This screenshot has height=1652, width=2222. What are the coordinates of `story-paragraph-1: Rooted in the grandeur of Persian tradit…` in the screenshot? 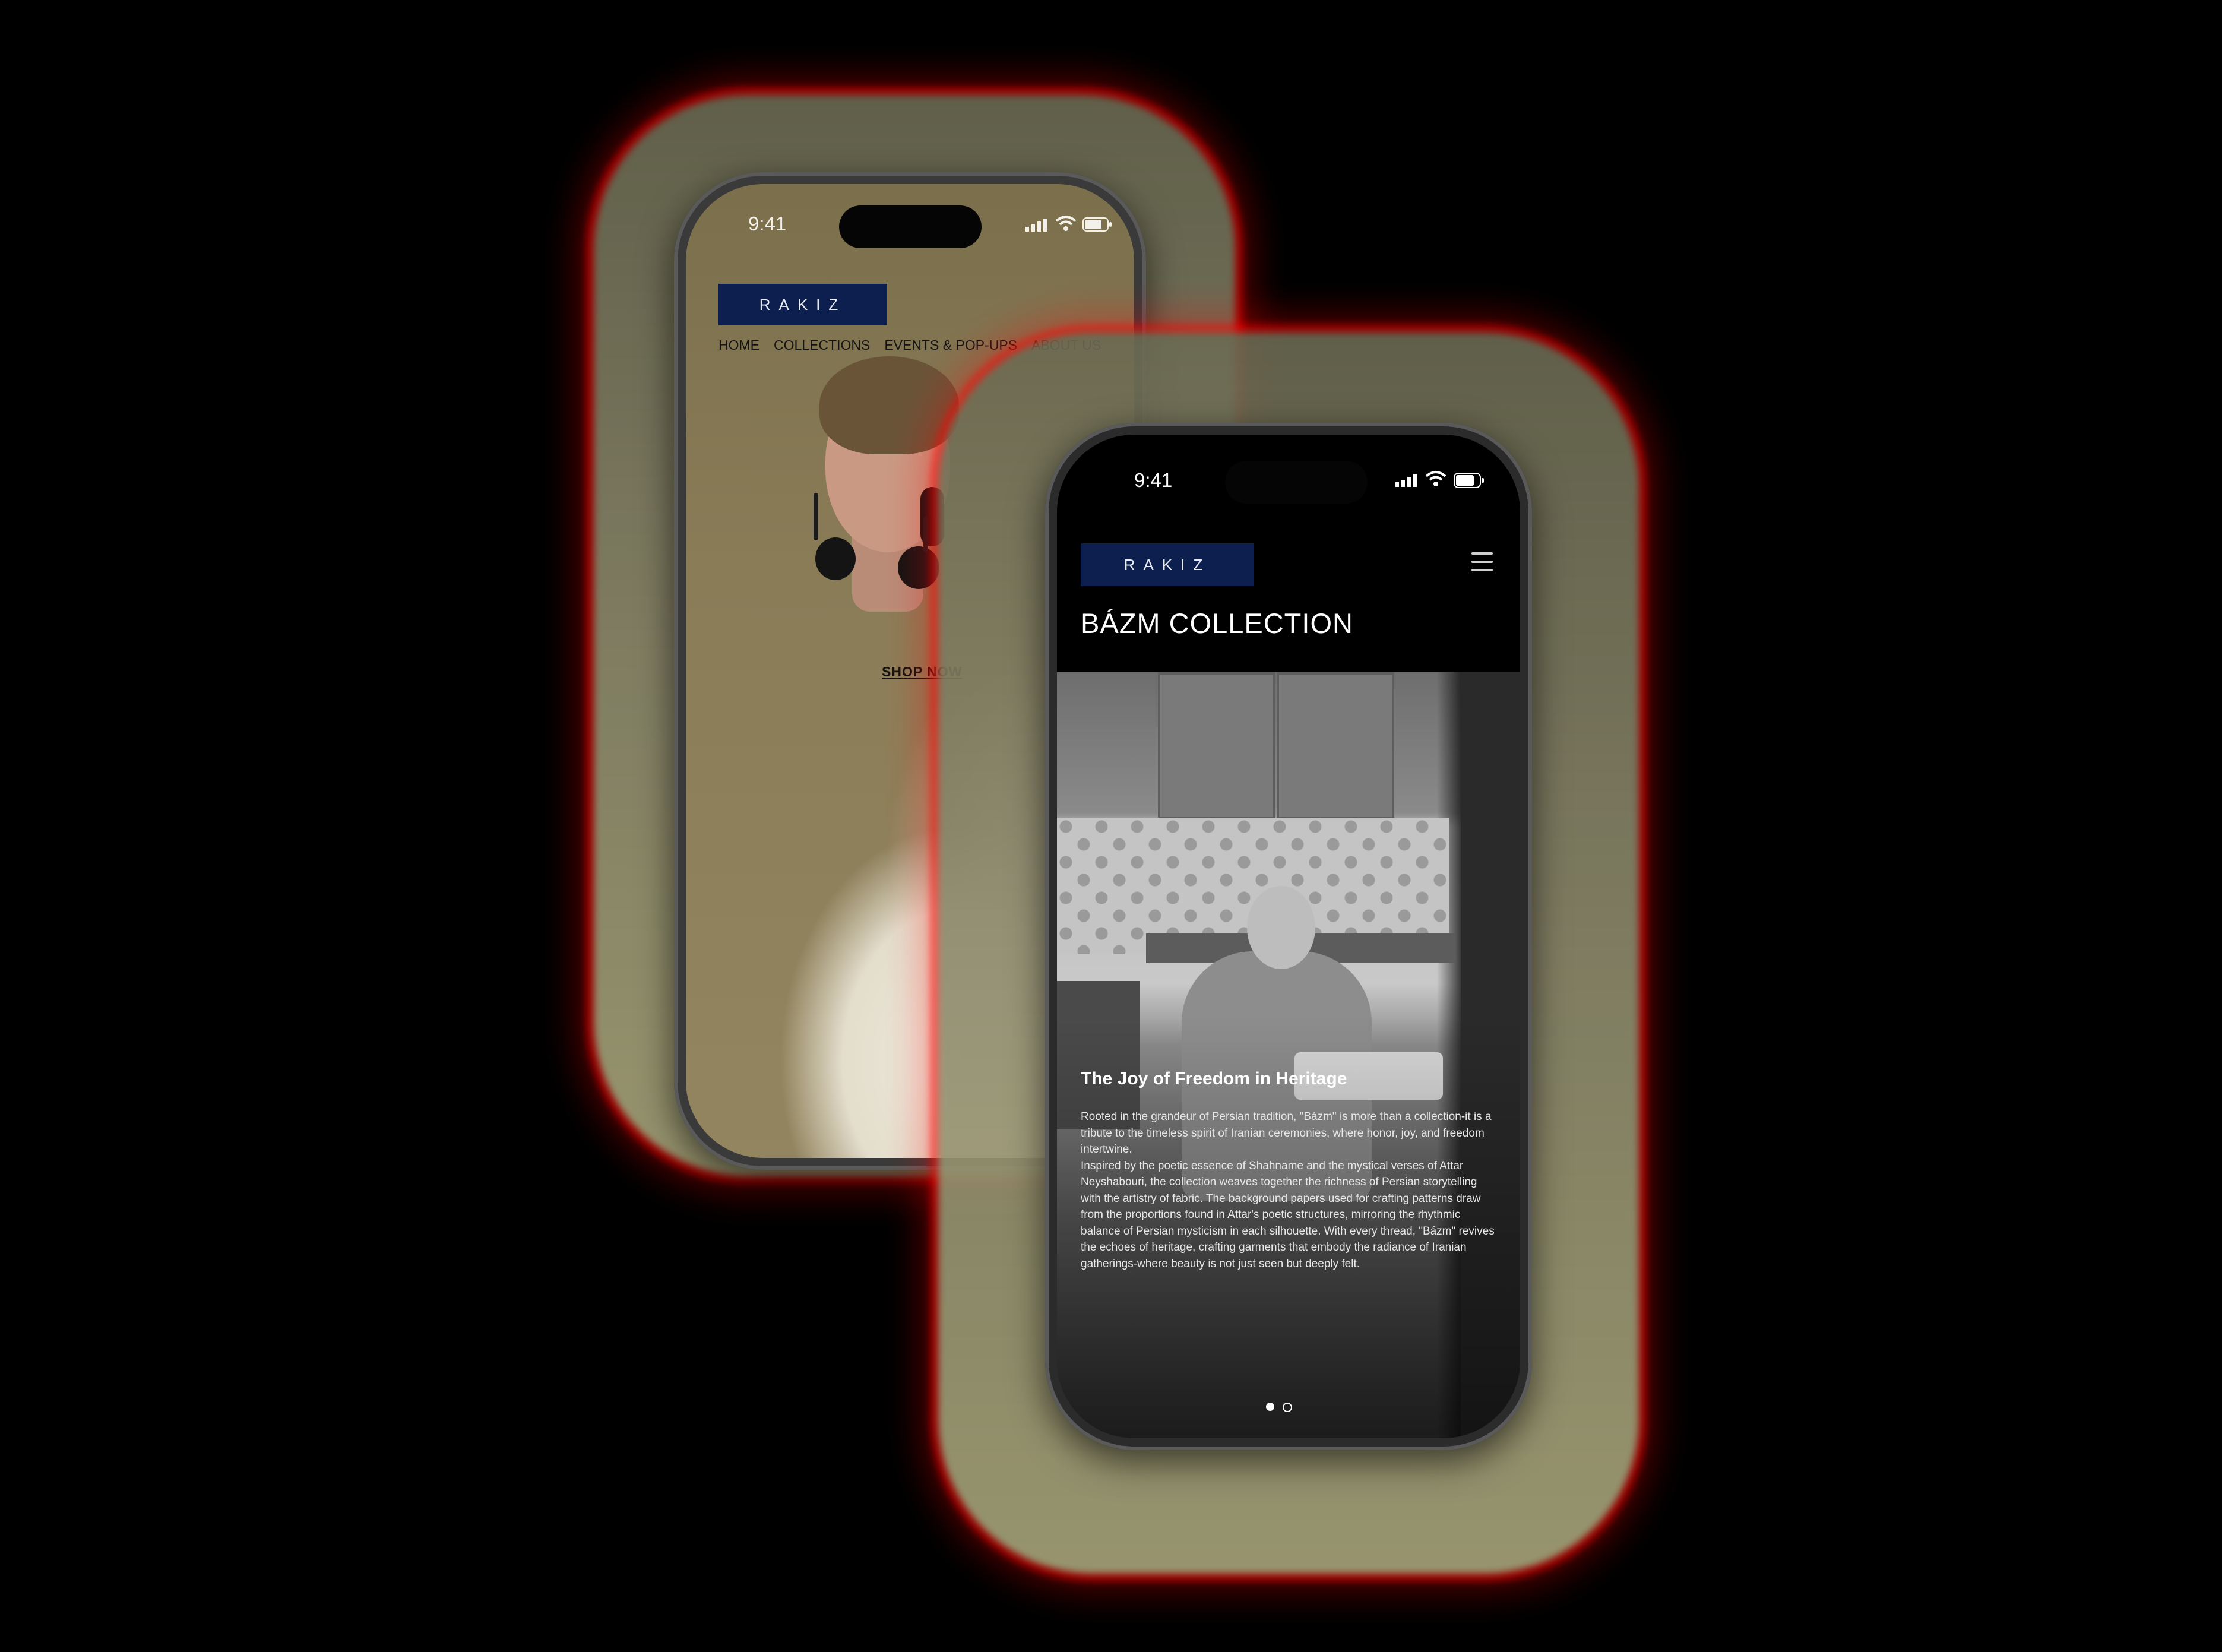 It's located at (1286, 1133).